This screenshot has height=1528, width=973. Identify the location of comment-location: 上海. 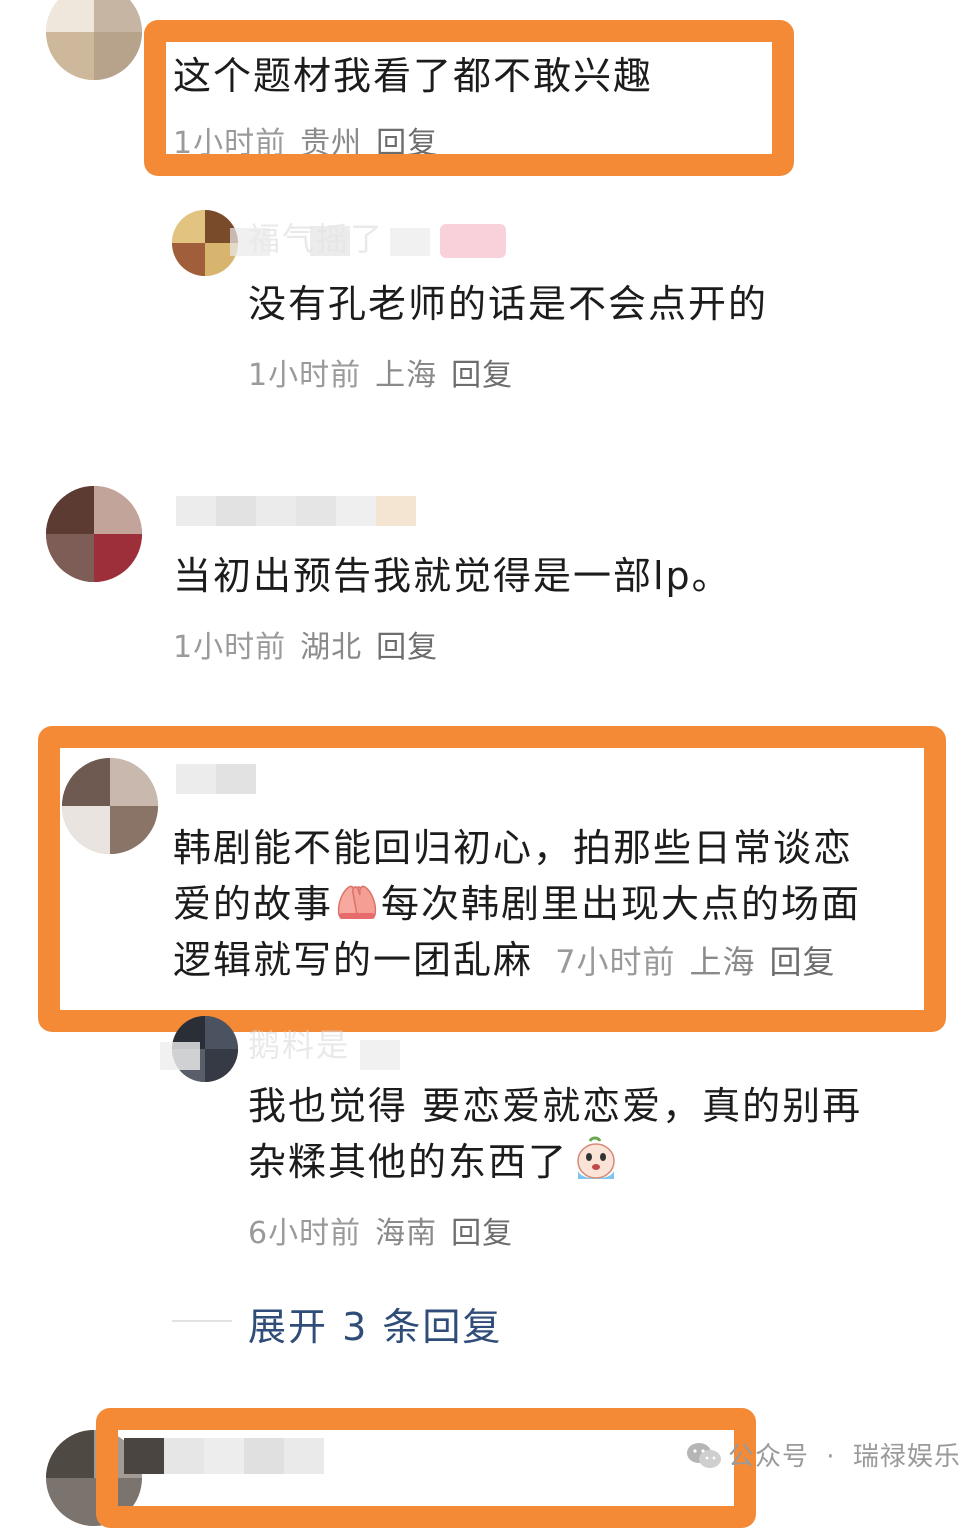
(406, 375).